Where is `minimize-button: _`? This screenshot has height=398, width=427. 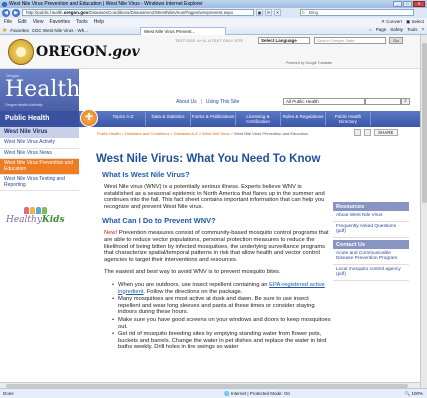 minimize-button: _ is located at coordinates (397, 4).